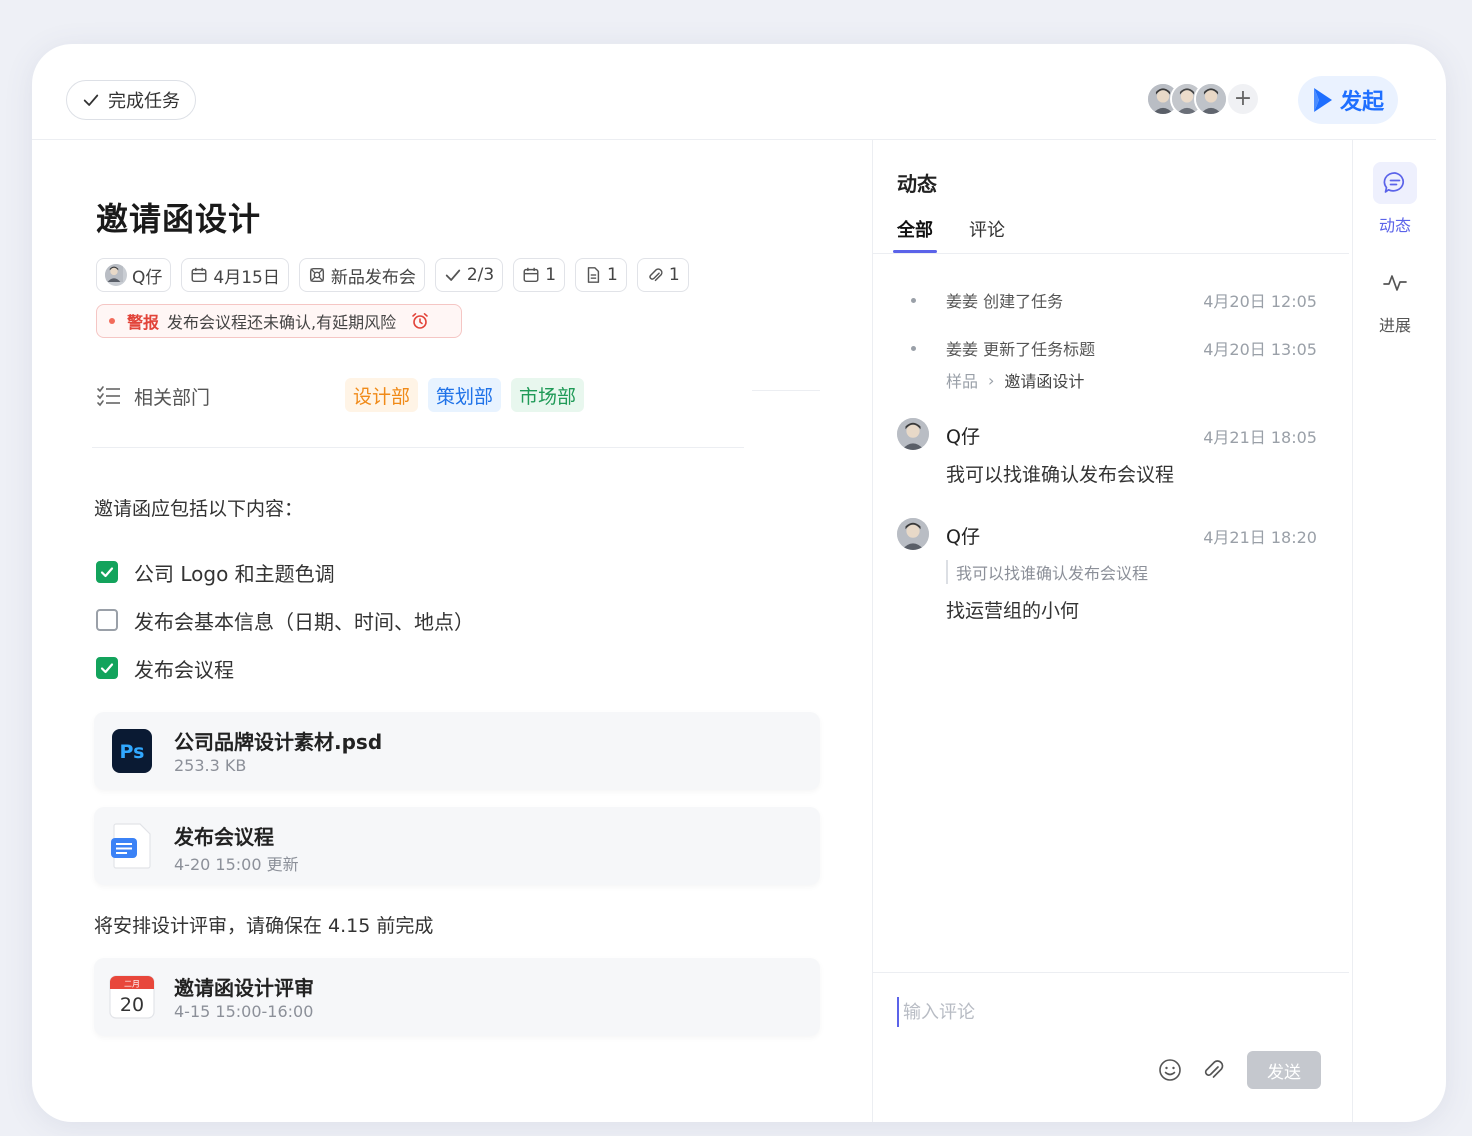  Describe the element at coordinates (1187, 99) in the screenshot. I see `member-avatars` at that location.